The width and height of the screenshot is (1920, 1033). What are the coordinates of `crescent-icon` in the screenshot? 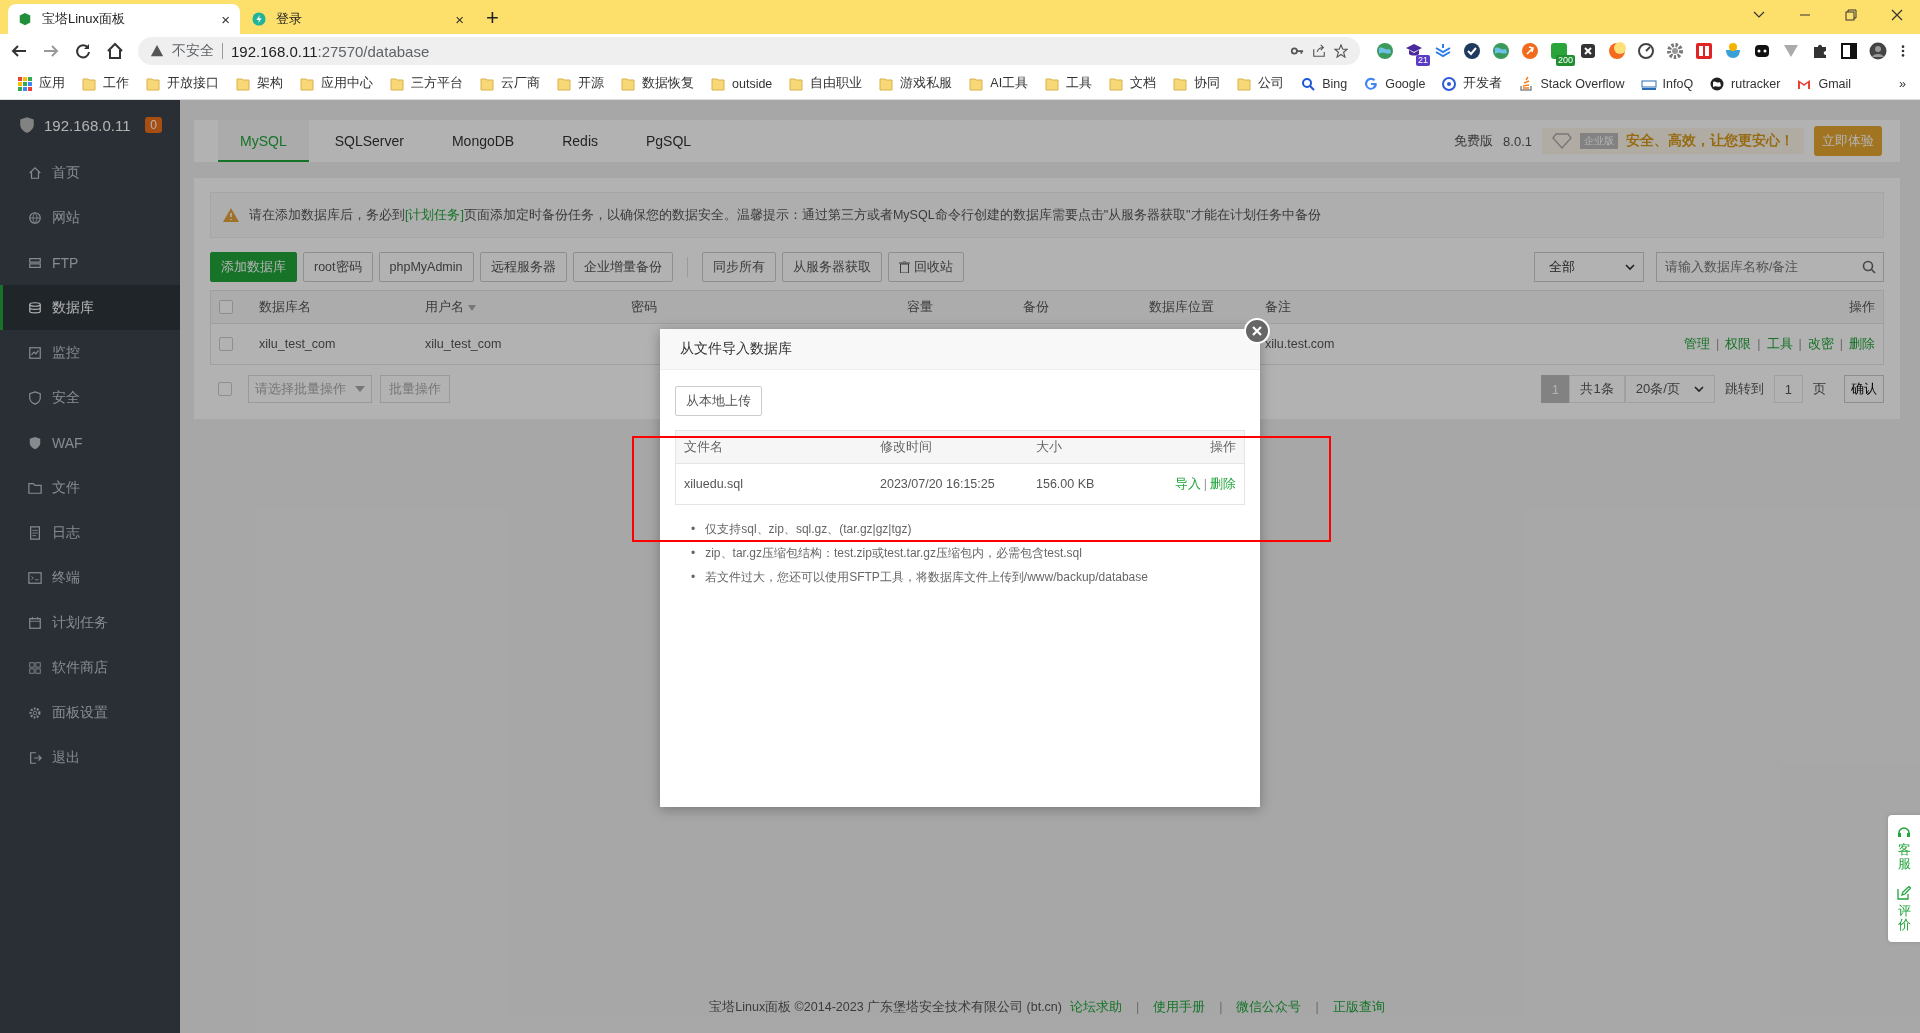 It's located at (1617, 51).